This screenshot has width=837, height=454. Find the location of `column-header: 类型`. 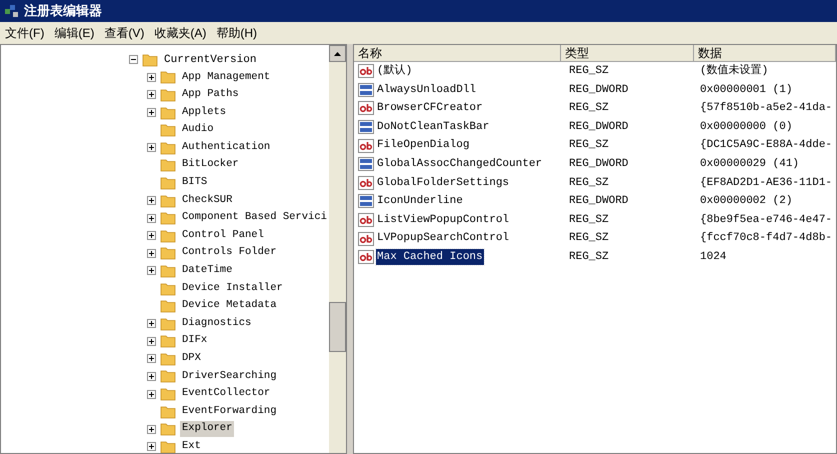

column-header: 类型 is located at coordinates (627, 53).